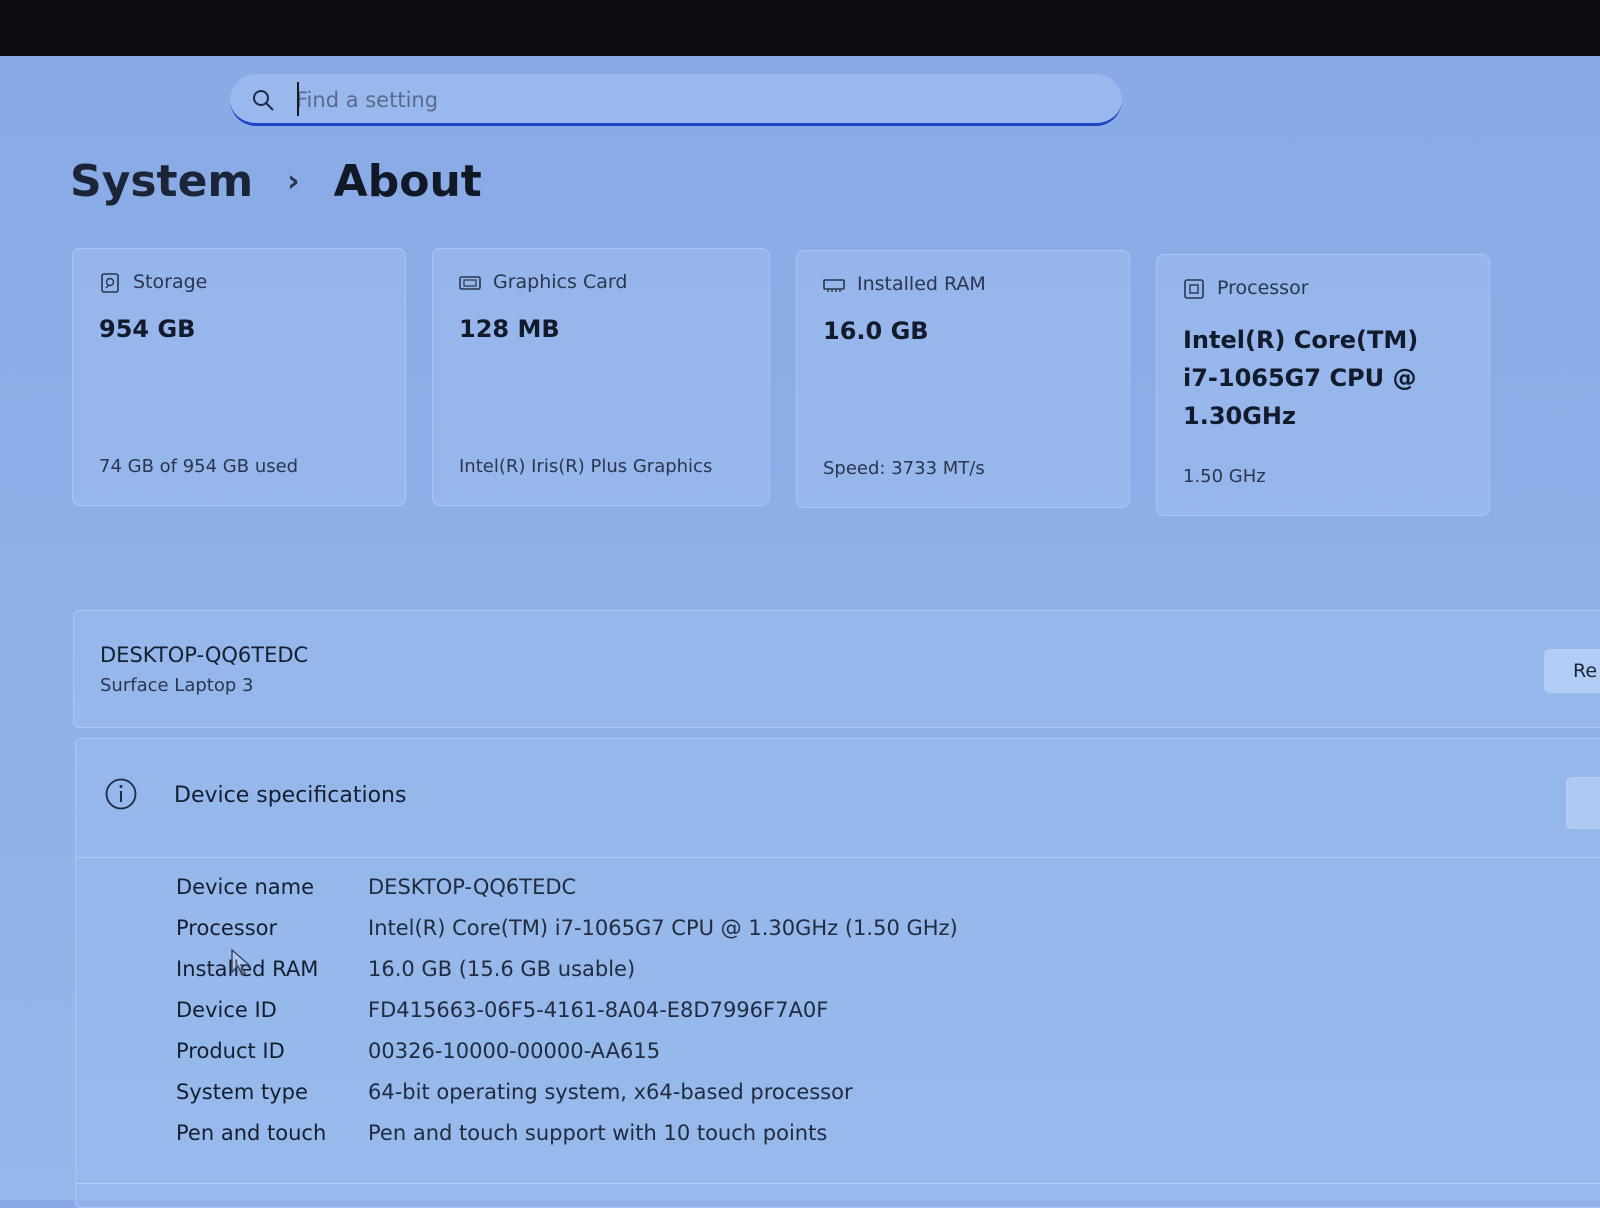  What do you see at coordinates (110, 283) in the screenshot?
I see `storage-icon` at bounding box center [110, 283].